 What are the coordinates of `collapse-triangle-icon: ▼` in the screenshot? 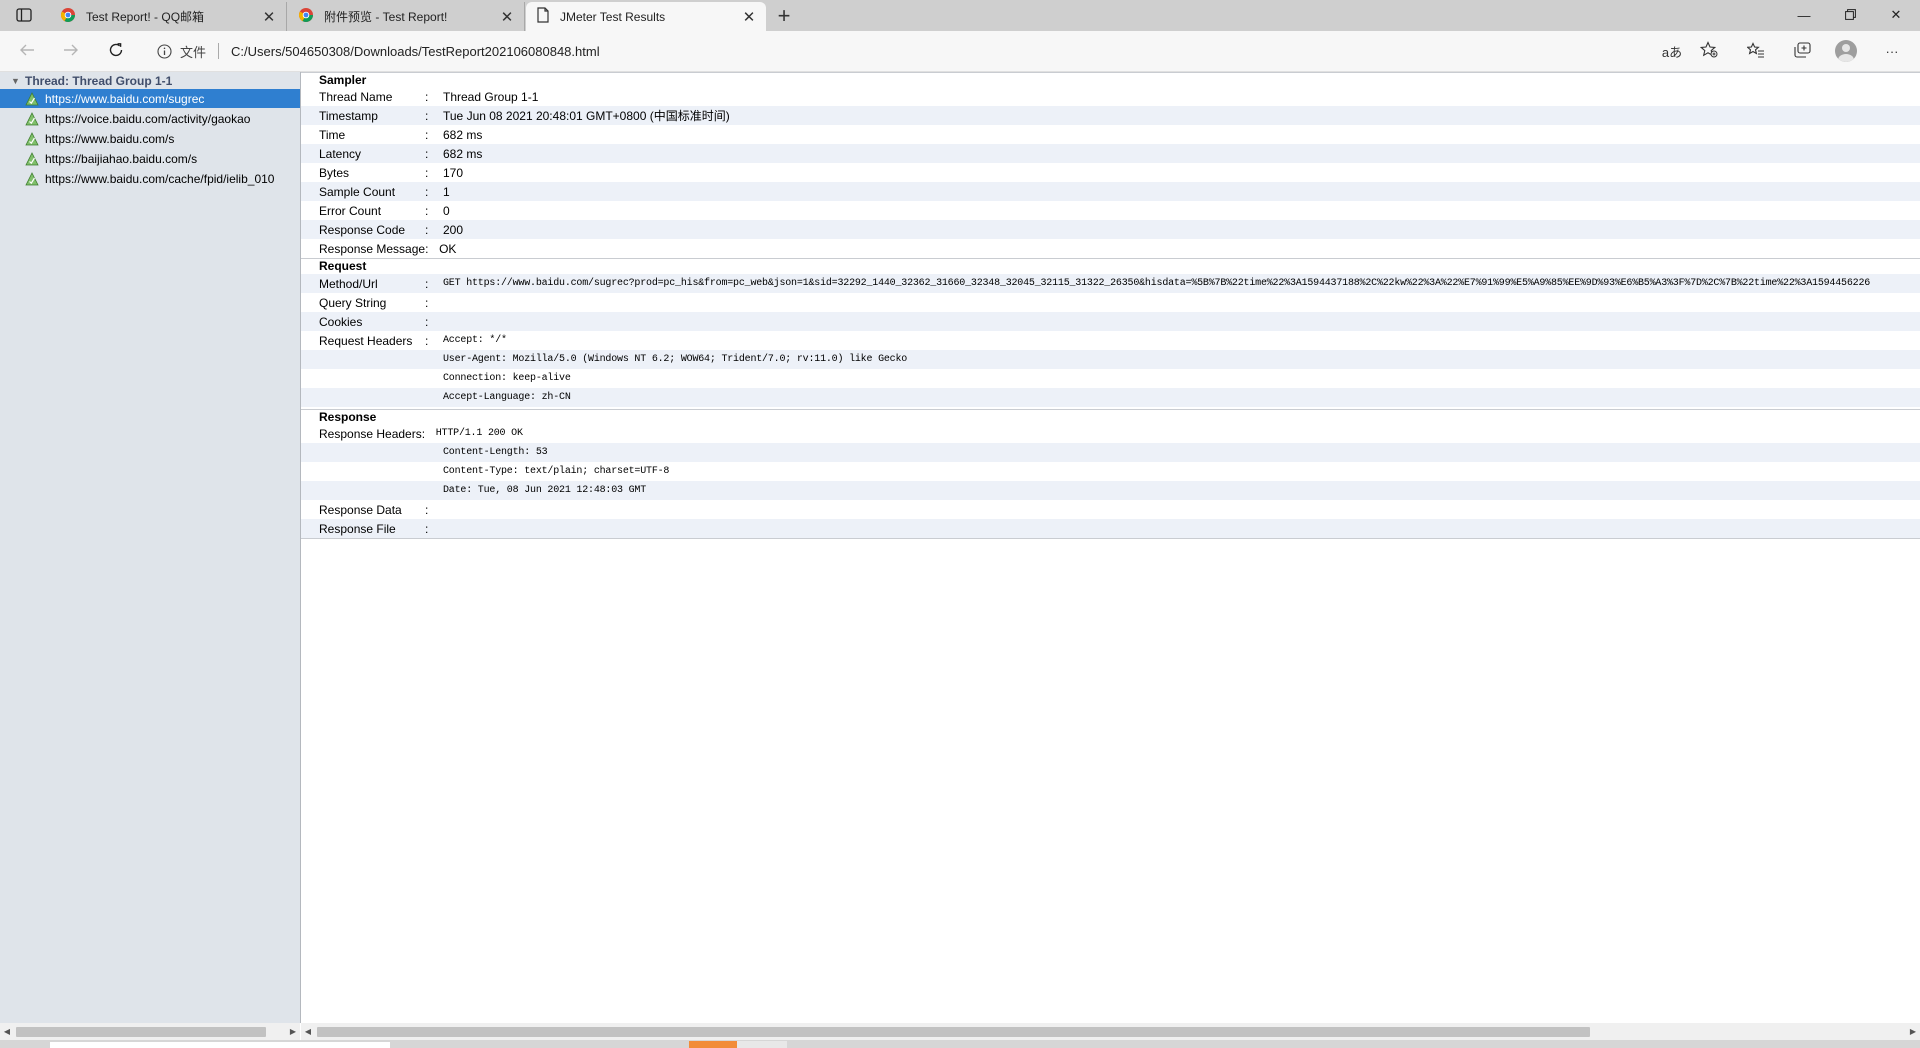 It's located at (16, 81).